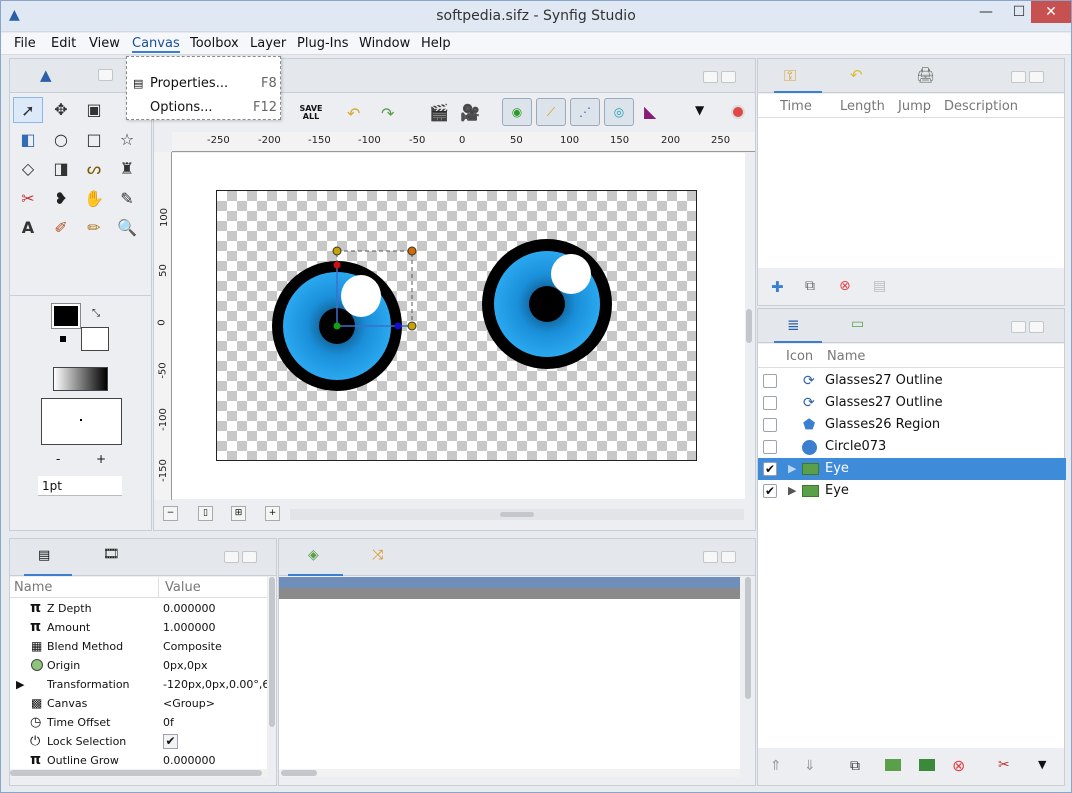  I want to click on curves-tab-icon: ⤨, so click(377, 555).